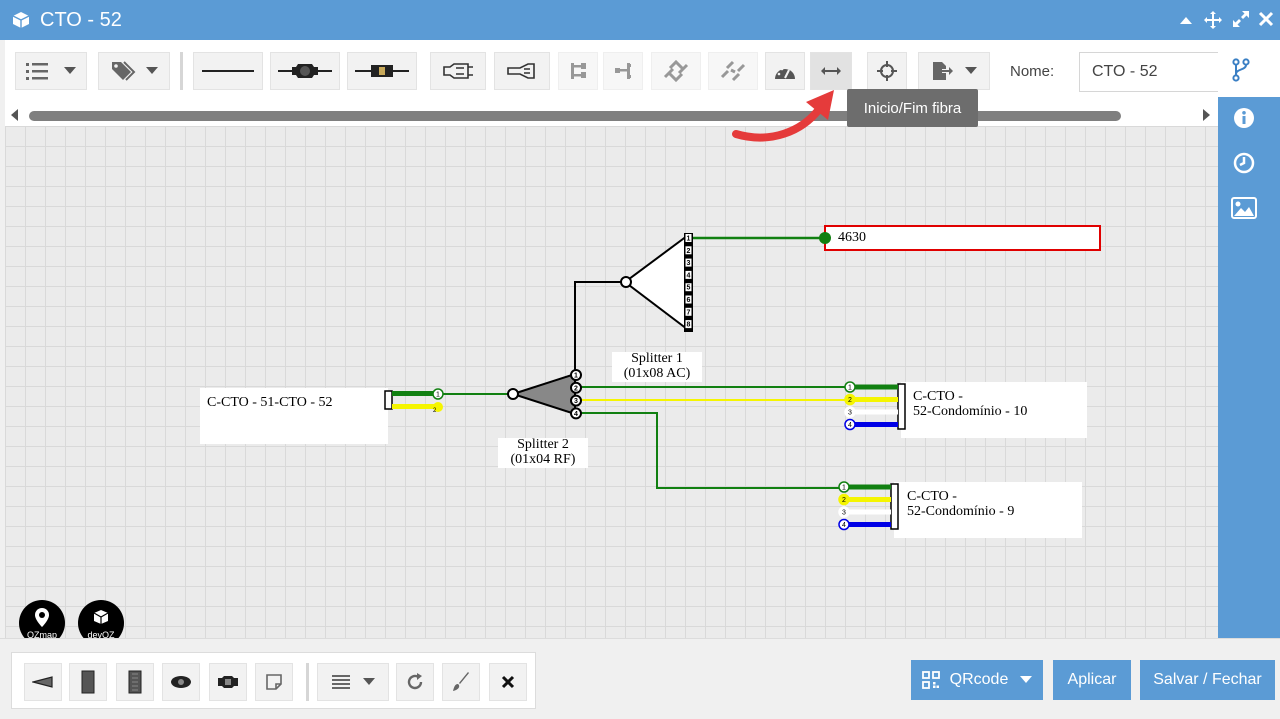 The height and width of the screenshot is (719, 1280). Describe the element at coordinates (1244, 208) in the screenshot. I see `tab-image` at that location.